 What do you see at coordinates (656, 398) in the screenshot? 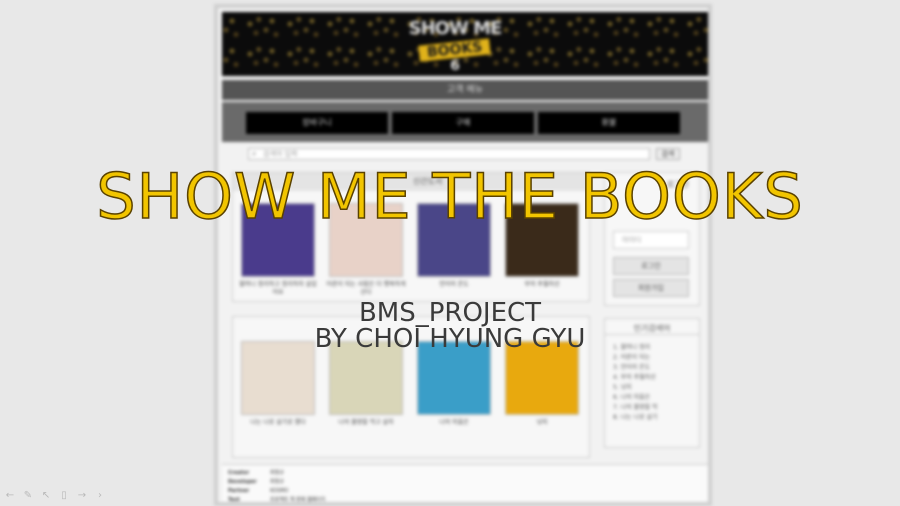
I see `ranking-item: 6. 나의 미움은` at bounding box center [656, 398].